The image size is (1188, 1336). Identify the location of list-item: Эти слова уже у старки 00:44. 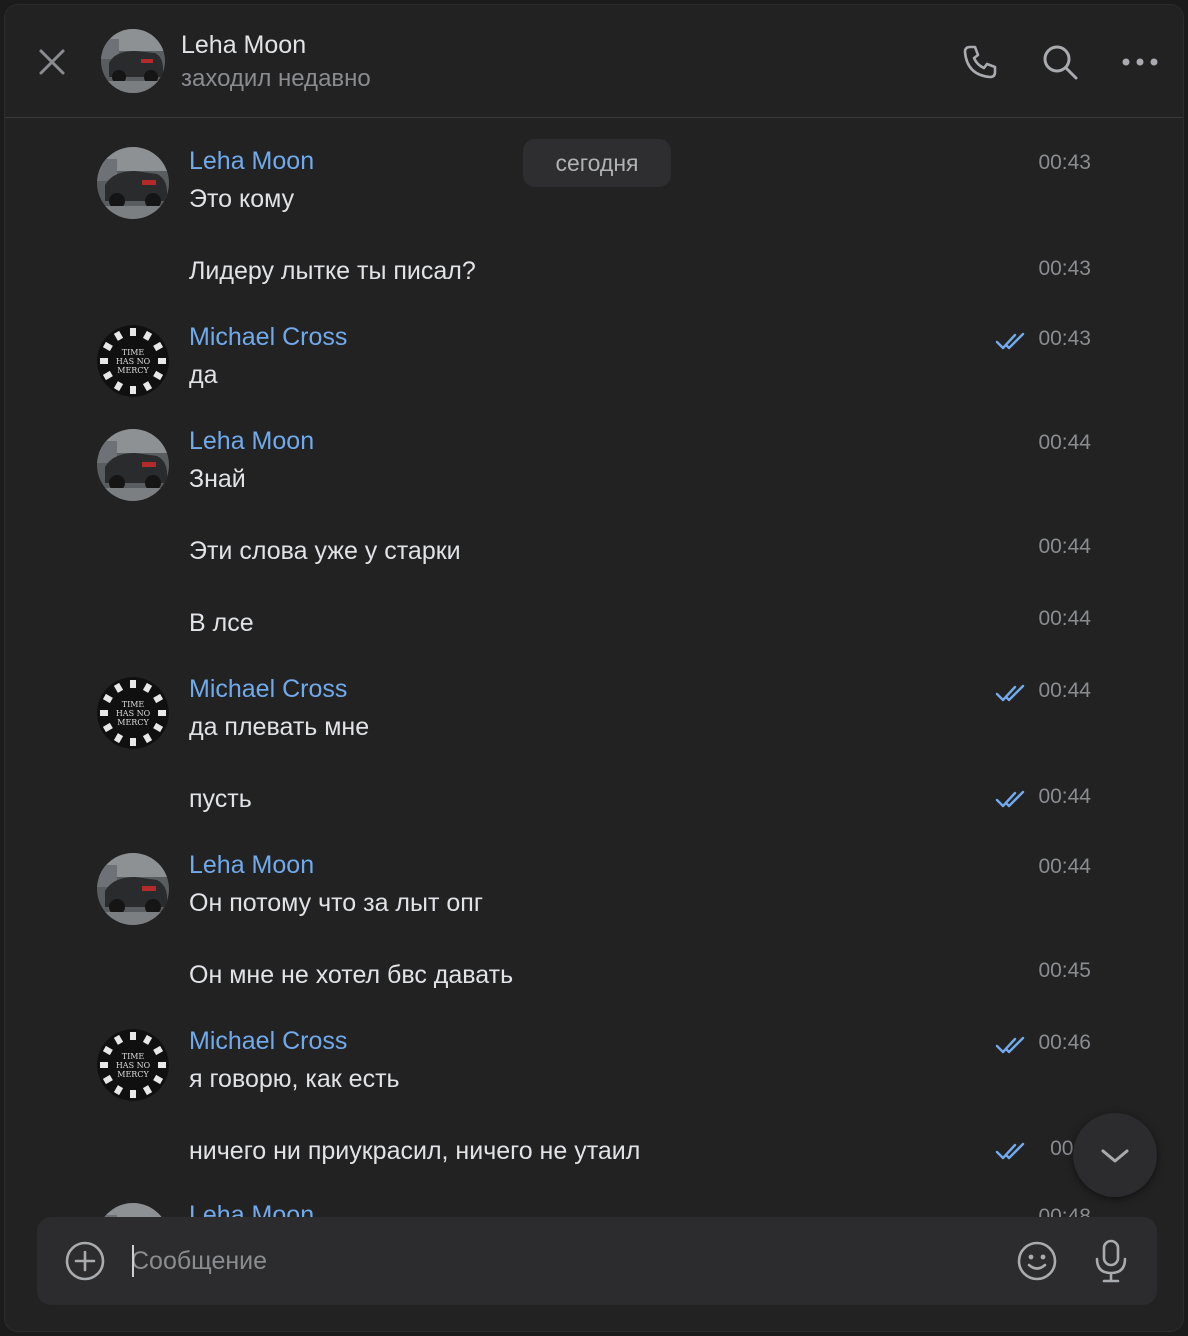
(594, 555).